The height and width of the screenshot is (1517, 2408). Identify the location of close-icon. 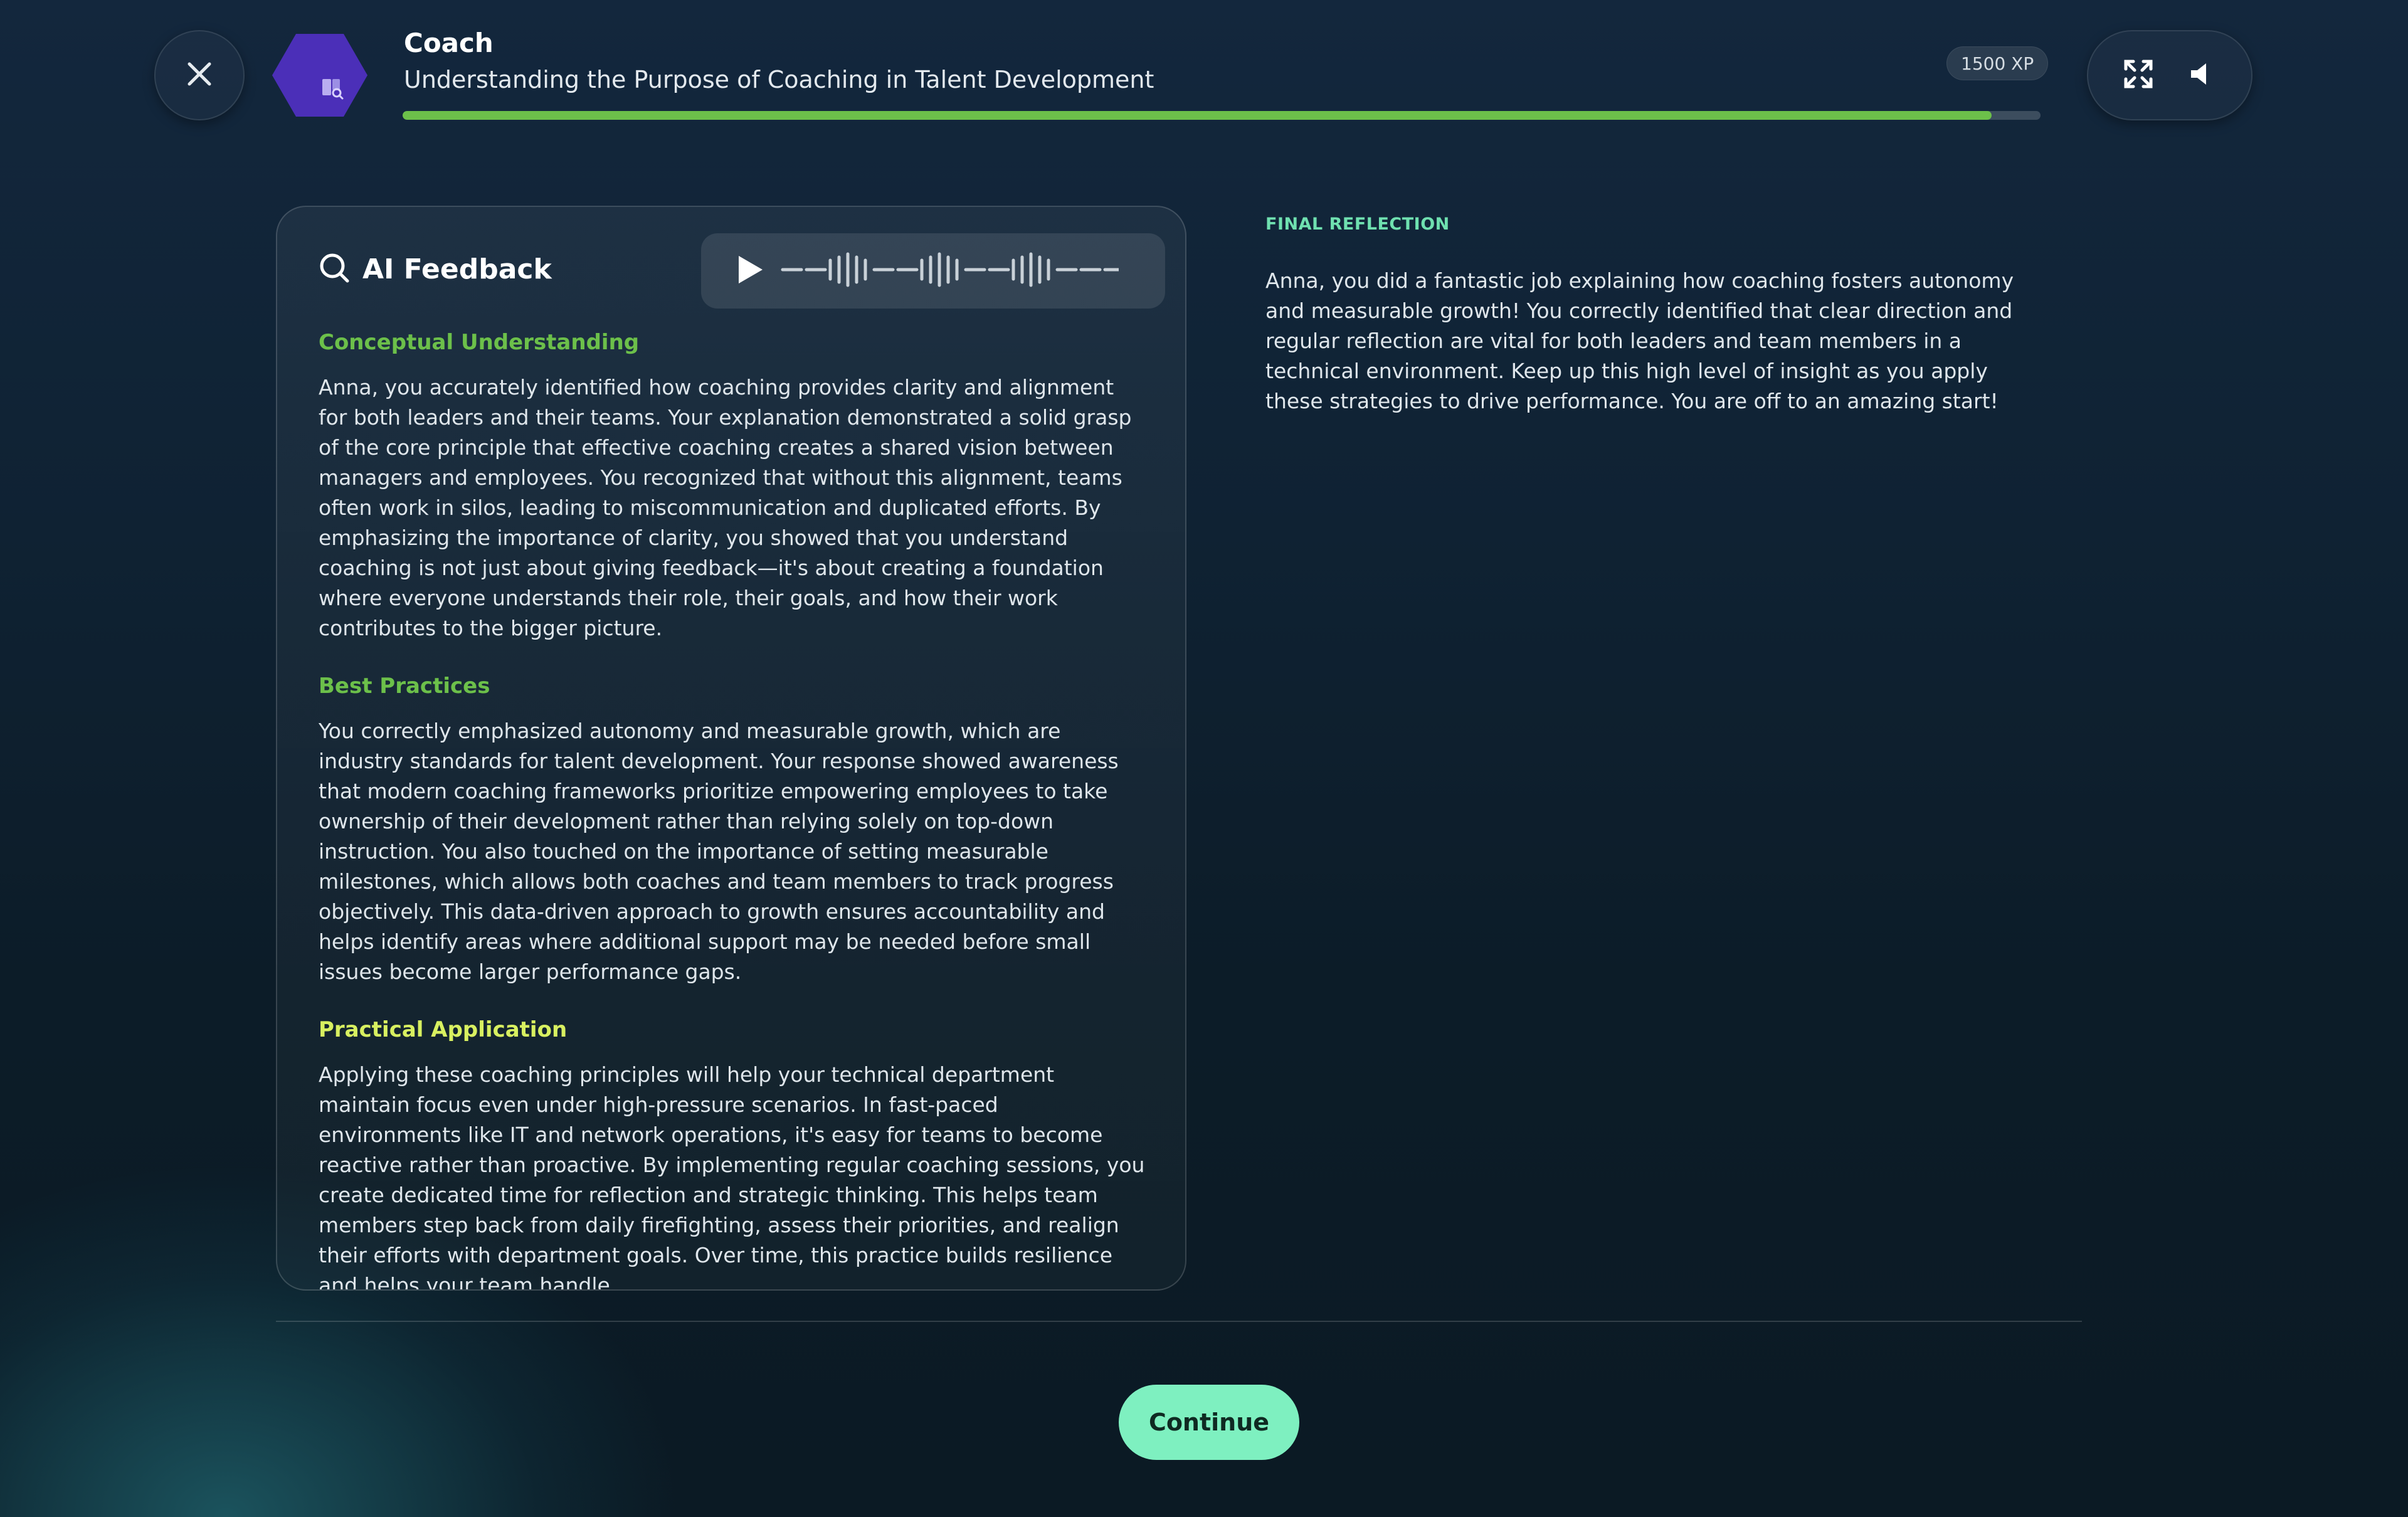
(199, 75).